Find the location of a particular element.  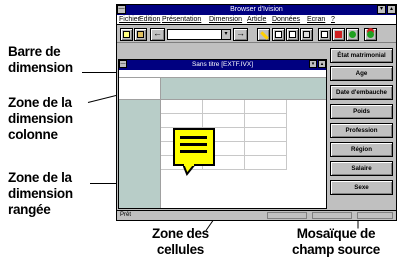

menu-article: Article is located at coordinates (256, 20).